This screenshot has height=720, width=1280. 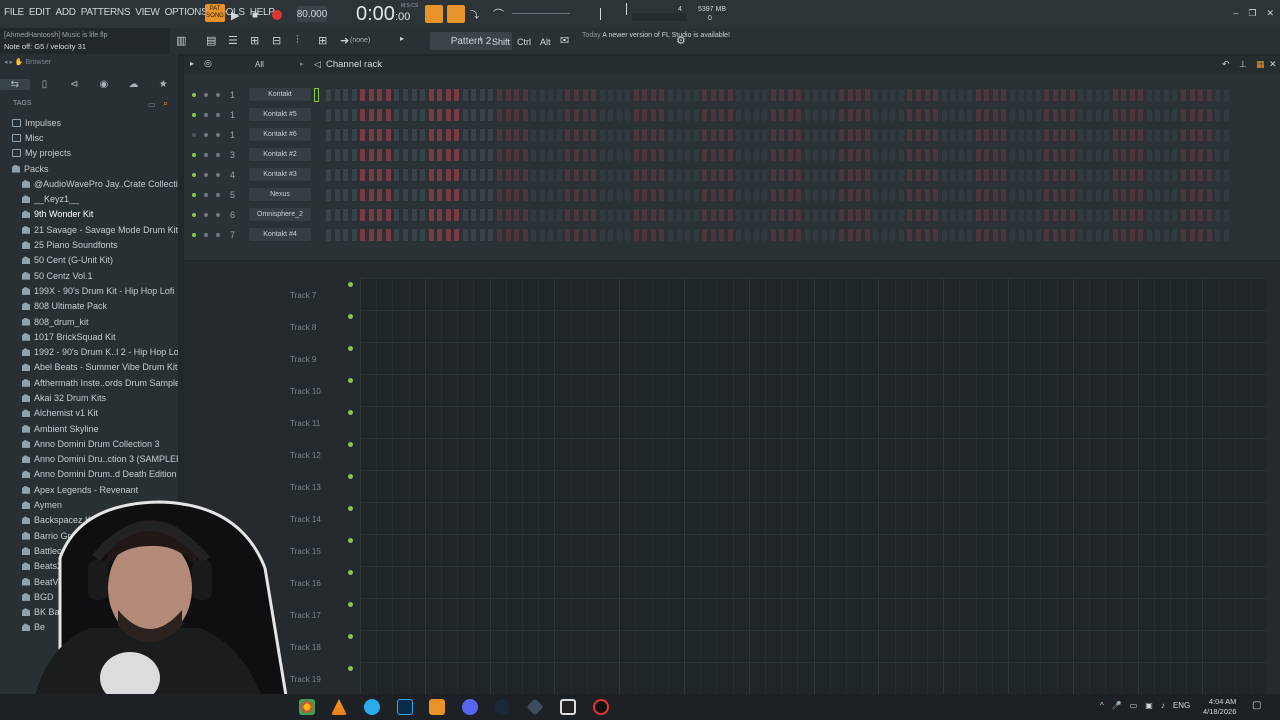 I want to click on select-led, so click(x=218, y=95).